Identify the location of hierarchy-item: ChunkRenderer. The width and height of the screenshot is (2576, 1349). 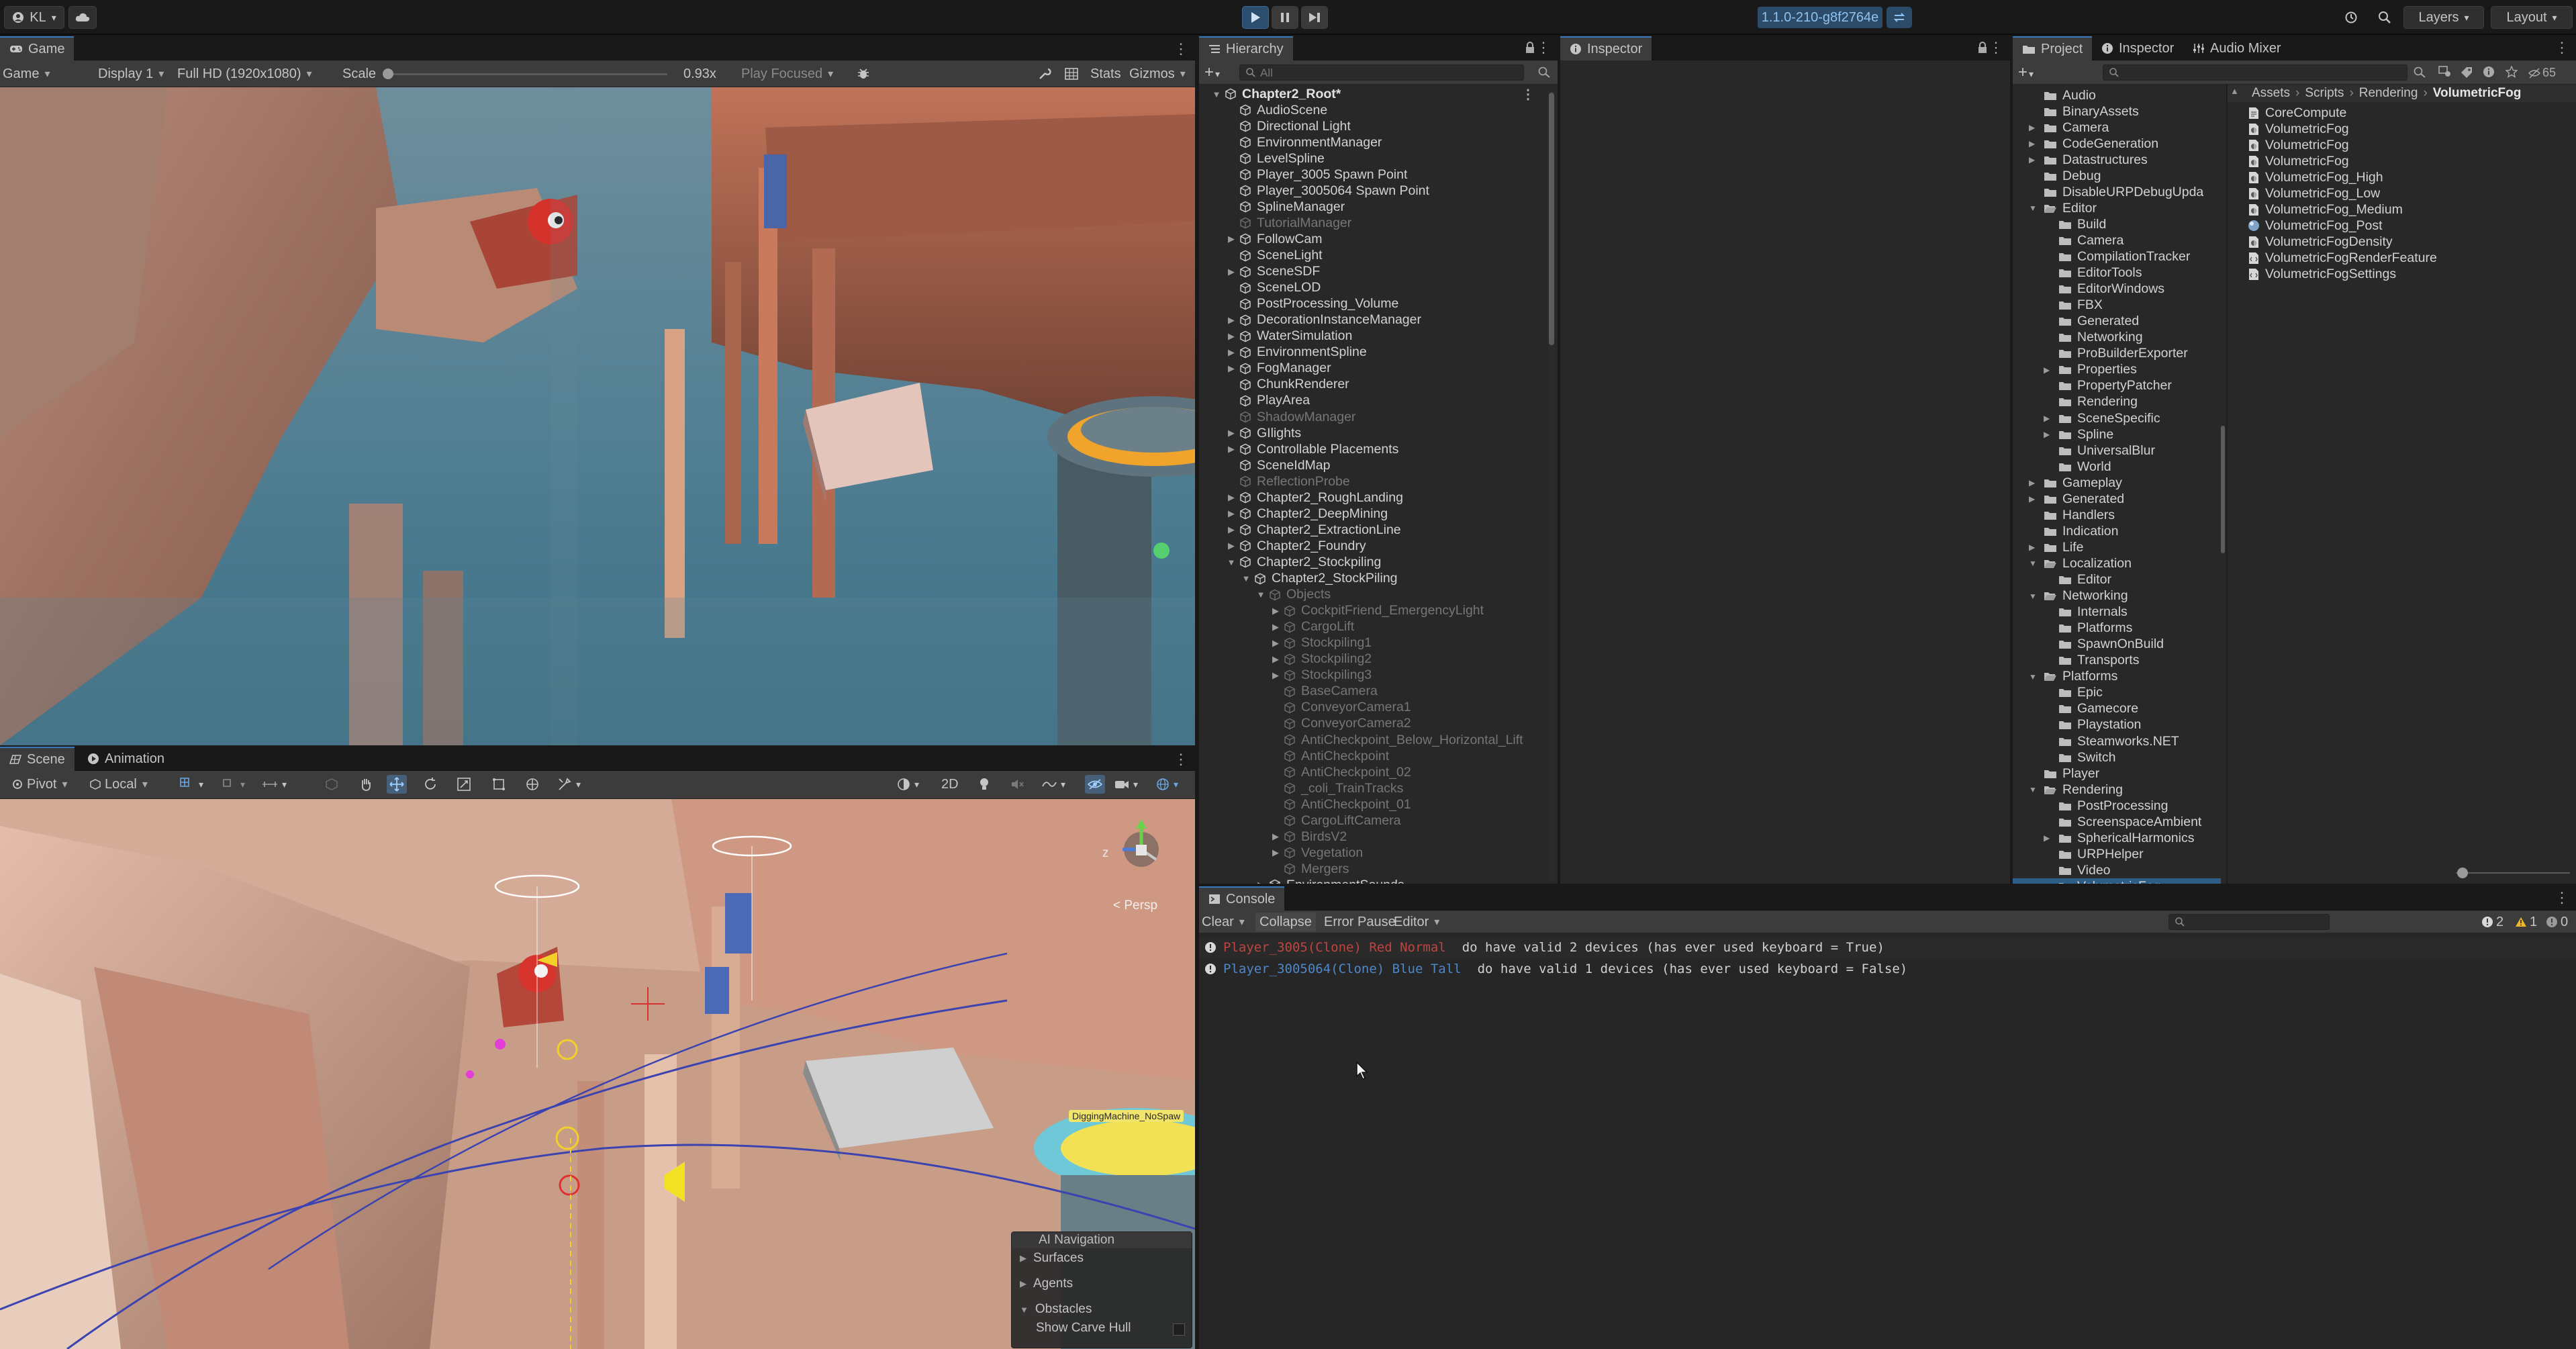
(1274, 385).